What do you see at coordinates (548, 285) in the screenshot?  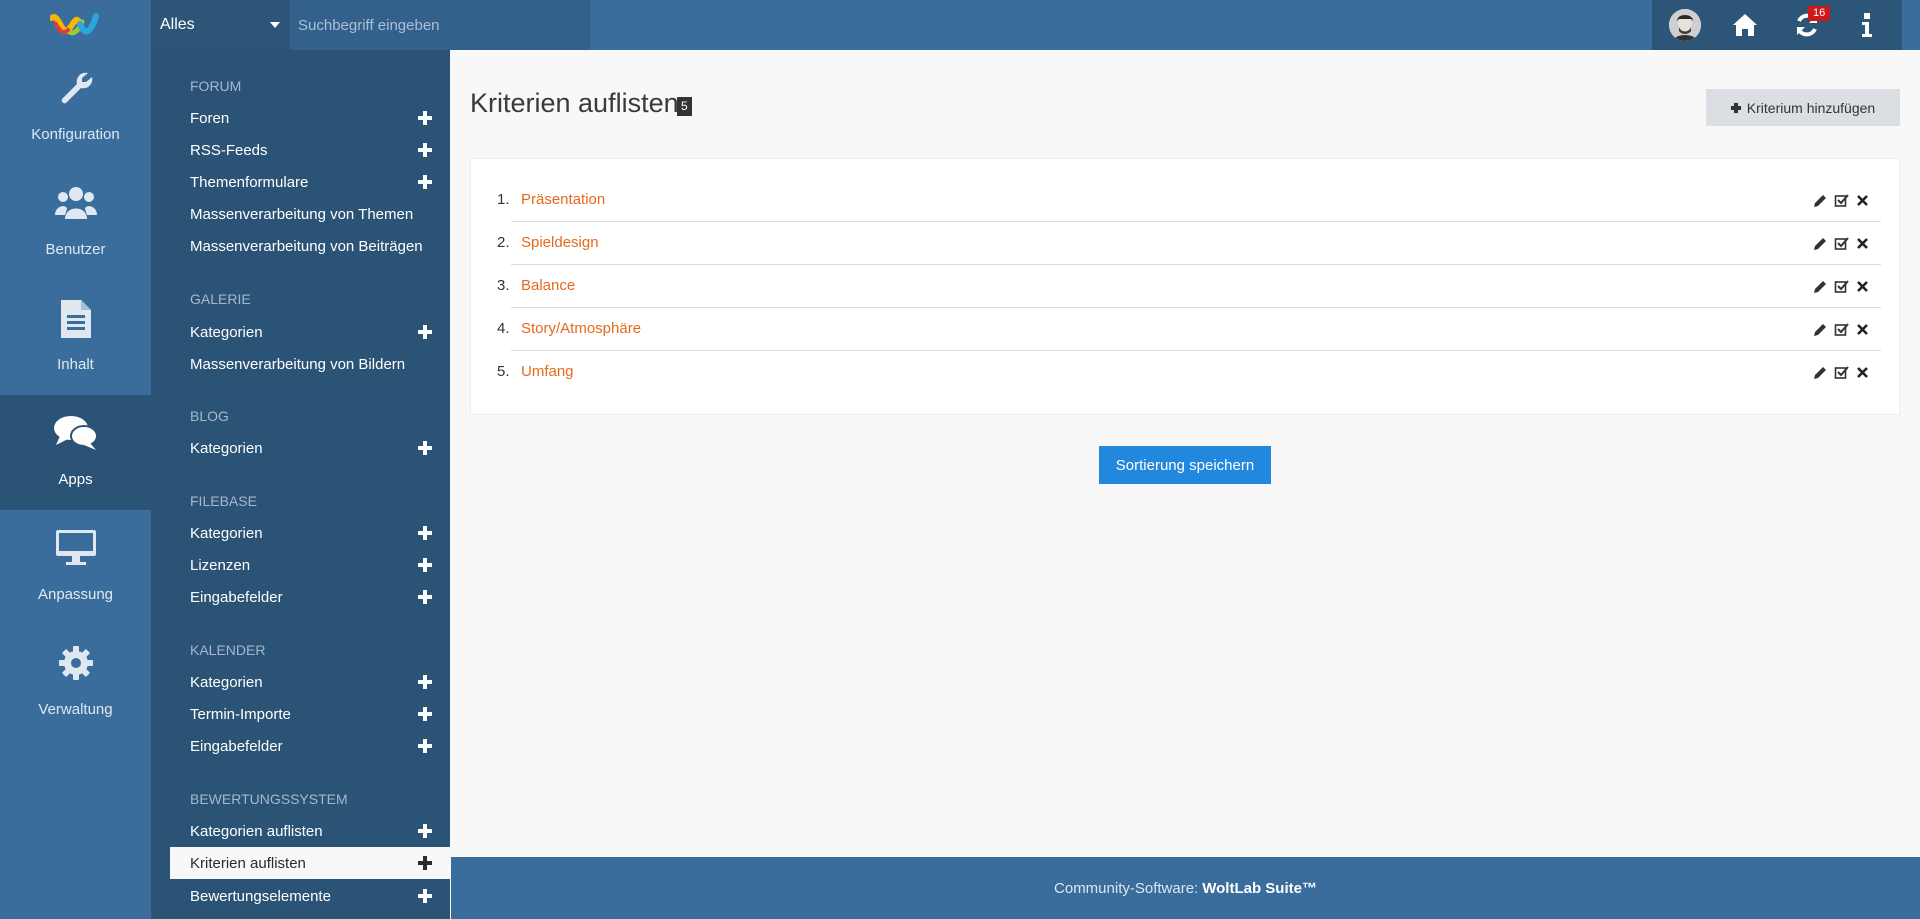 I see `list-item-link: Balance` at bounding box center [548, 285].